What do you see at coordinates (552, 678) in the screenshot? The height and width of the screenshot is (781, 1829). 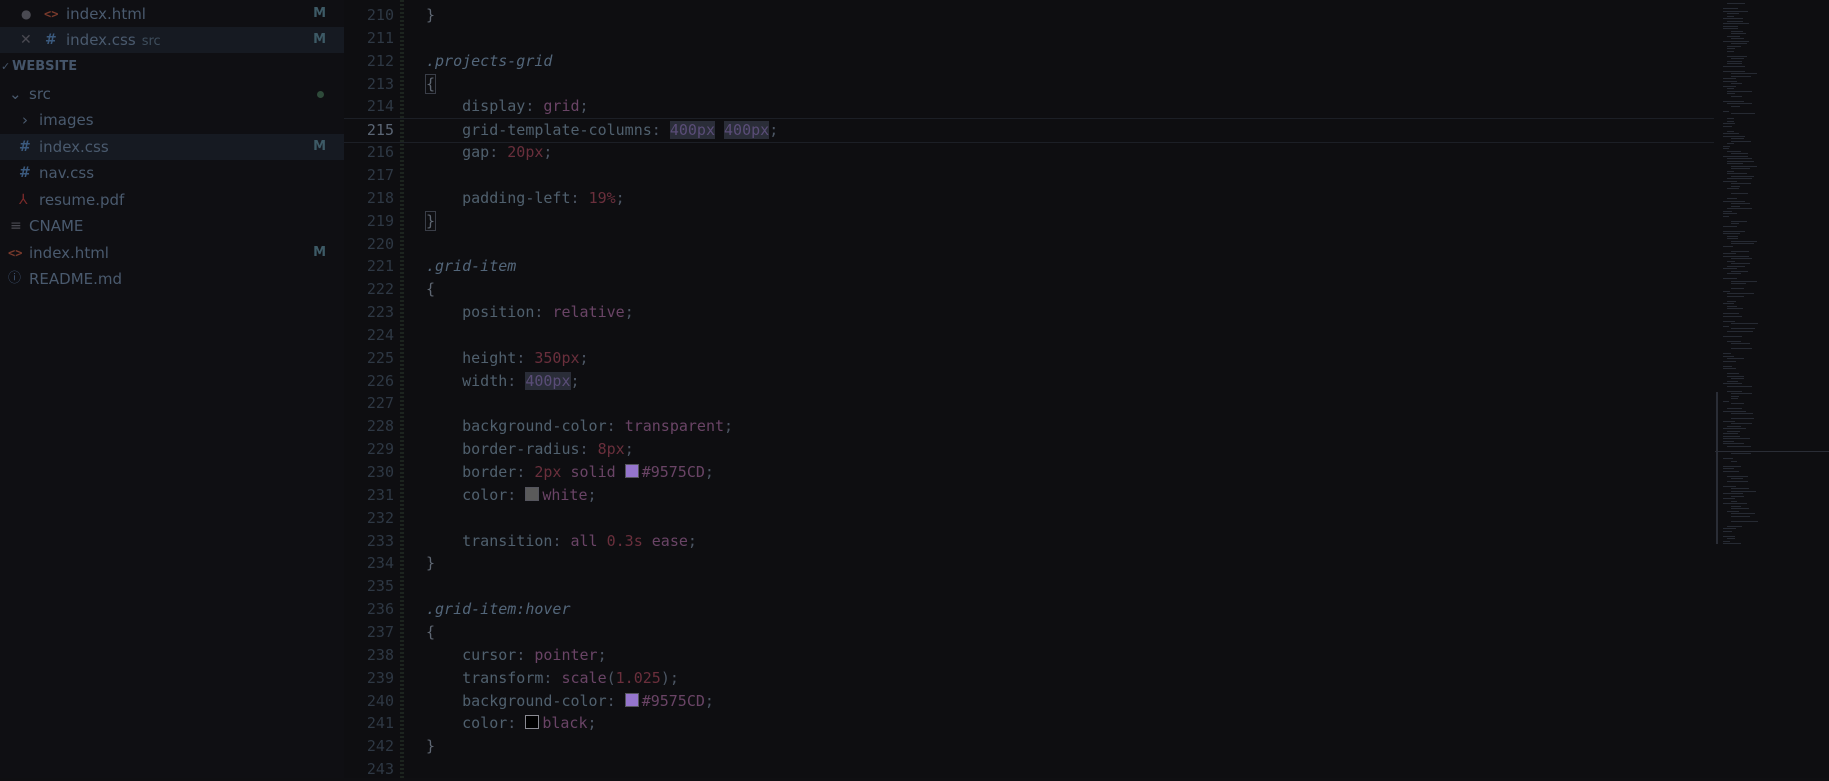 I see `code-text: transform: scale(1.025);` at bounding box center [552, 678].